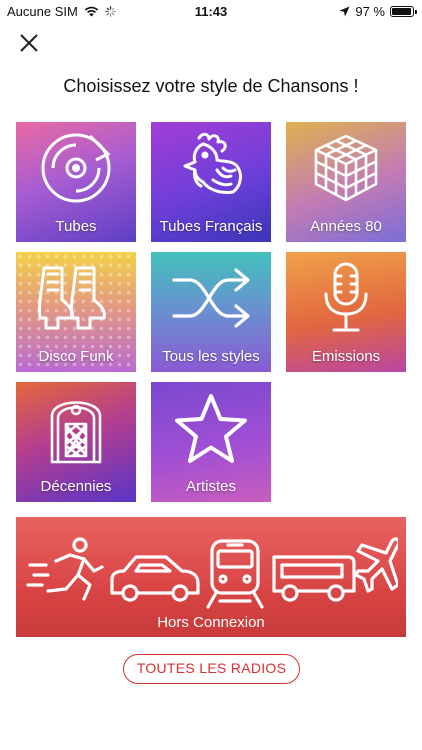 Image resolution: width=422 pixels, height=750 pixels. Describe the element at coordinates (346, 297) in the screenshot. I see `microphone-icon` at that location.